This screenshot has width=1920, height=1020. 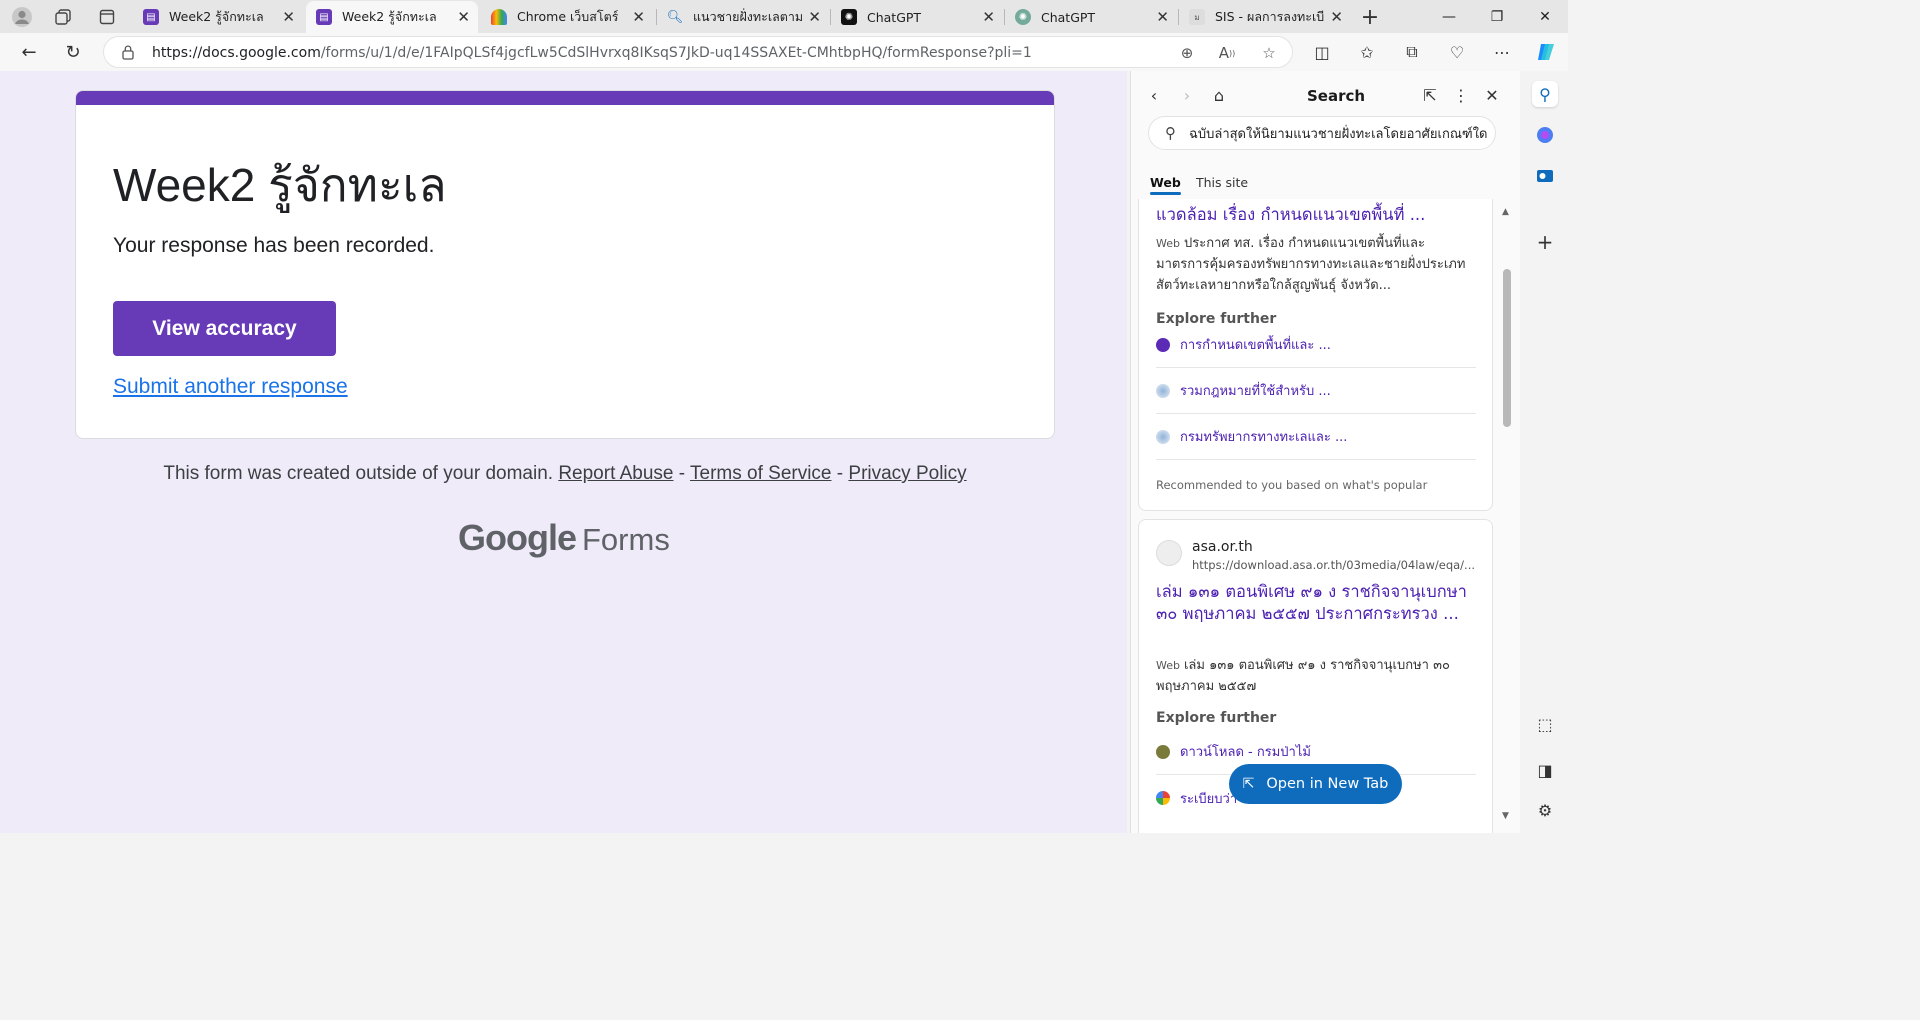 I want to click on browser-essentials-icon: ♡, so click(x=1457, y=52).